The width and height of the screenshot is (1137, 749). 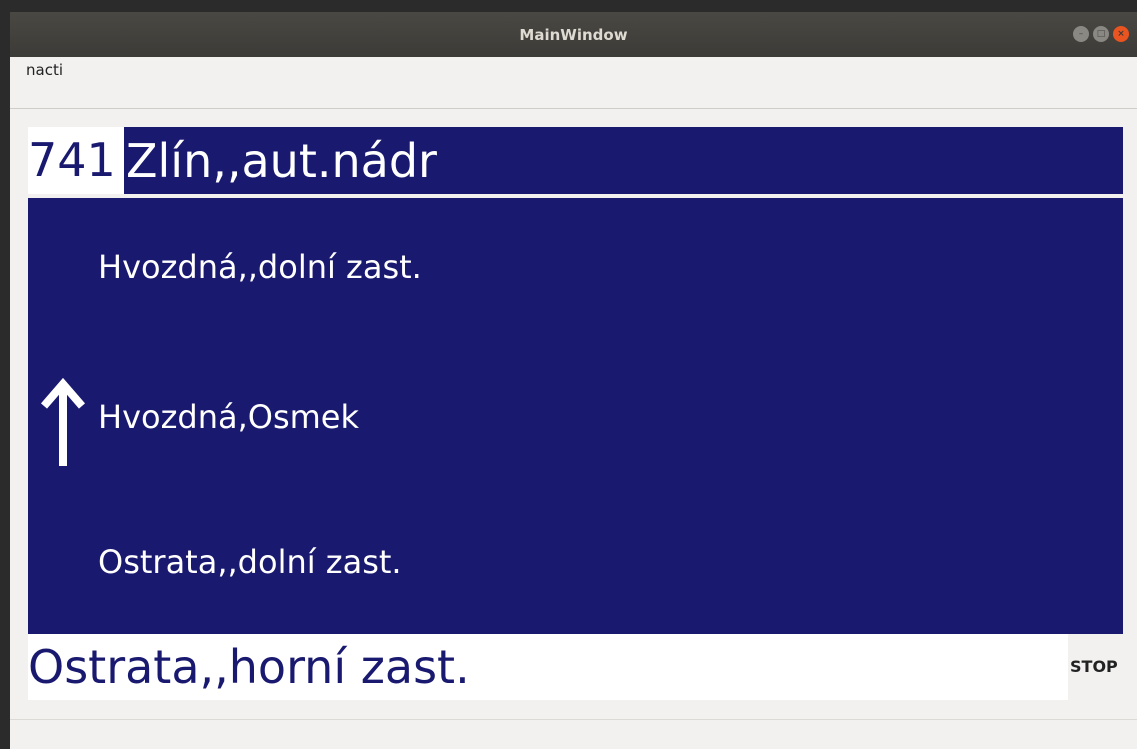 I want to click on stop-item: Hvozdná,Osmek, so click(x=228, y=417).